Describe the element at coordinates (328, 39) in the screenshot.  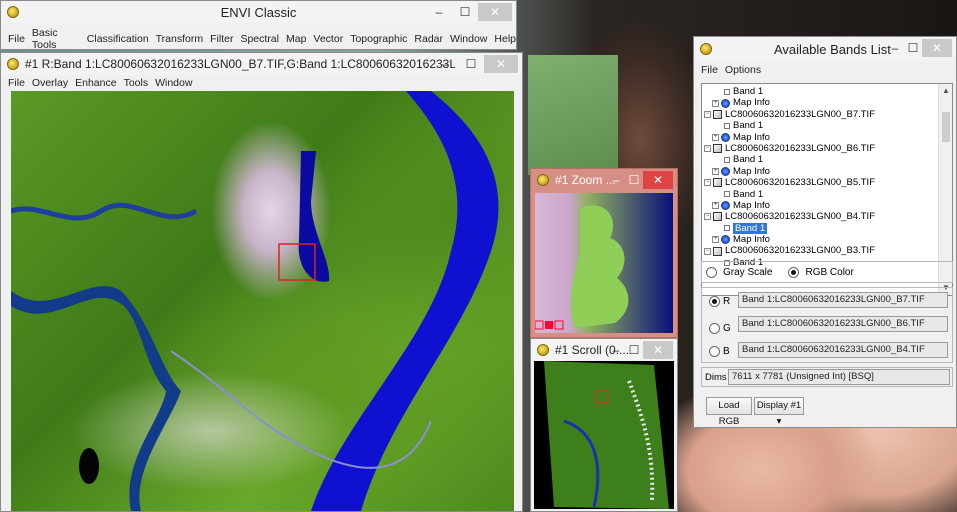
I see `envi-menu-vector: Vector` at that location.